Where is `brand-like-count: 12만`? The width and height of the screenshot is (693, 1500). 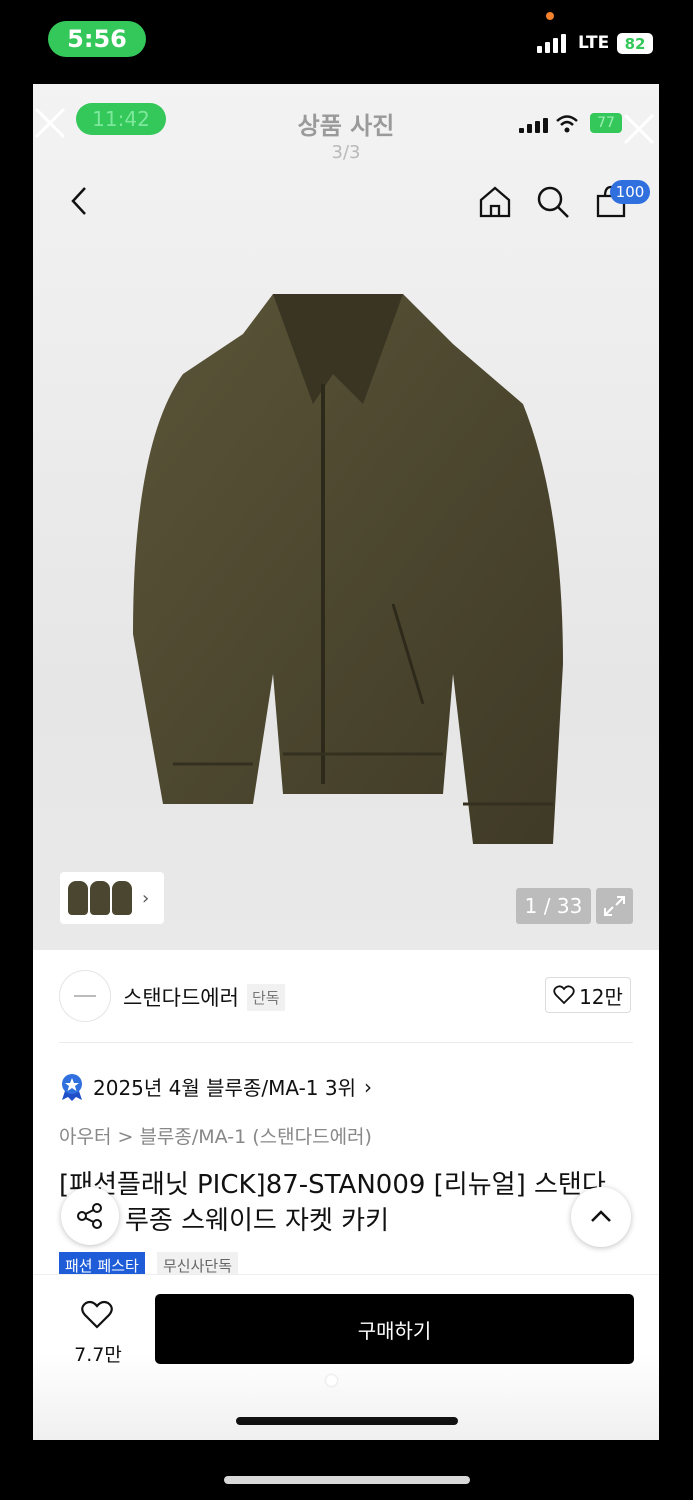
brand-like-count: 12만 is located at coordinates (601, 996).